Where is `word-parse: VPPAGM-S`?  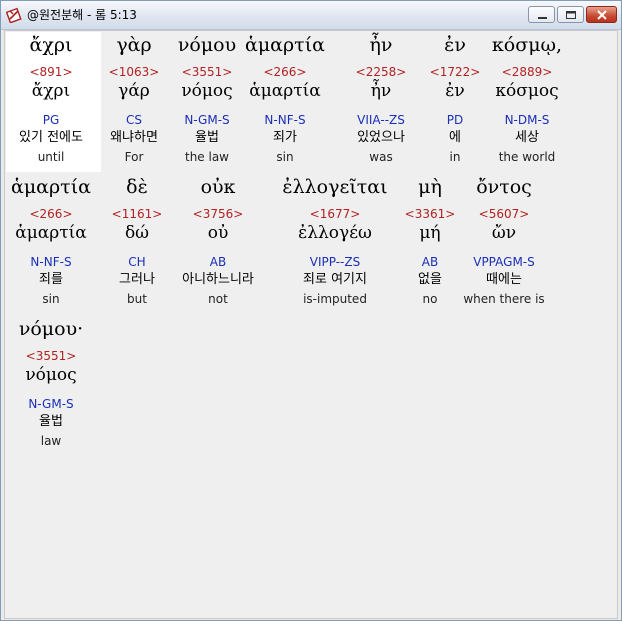 word-parse: VPPAGM-S is located at coordinates (504, 262).